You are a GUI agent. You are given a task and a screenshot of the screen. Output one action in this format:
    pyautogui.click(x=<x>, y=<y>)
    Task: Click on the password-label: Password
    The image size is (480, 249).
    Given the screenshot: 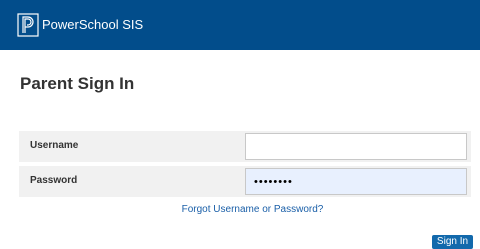 What is the action you would take?
    pyautogui.click(x=54, y=180)
    